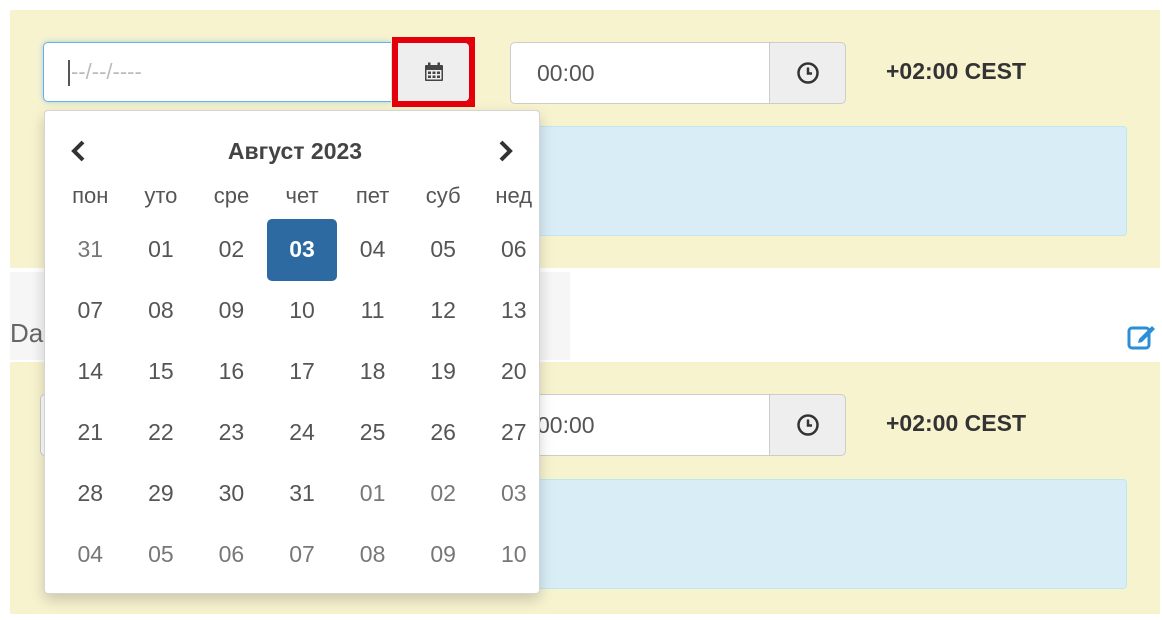  I want to click on datepicker-day-label: 30, so click(231, 493).